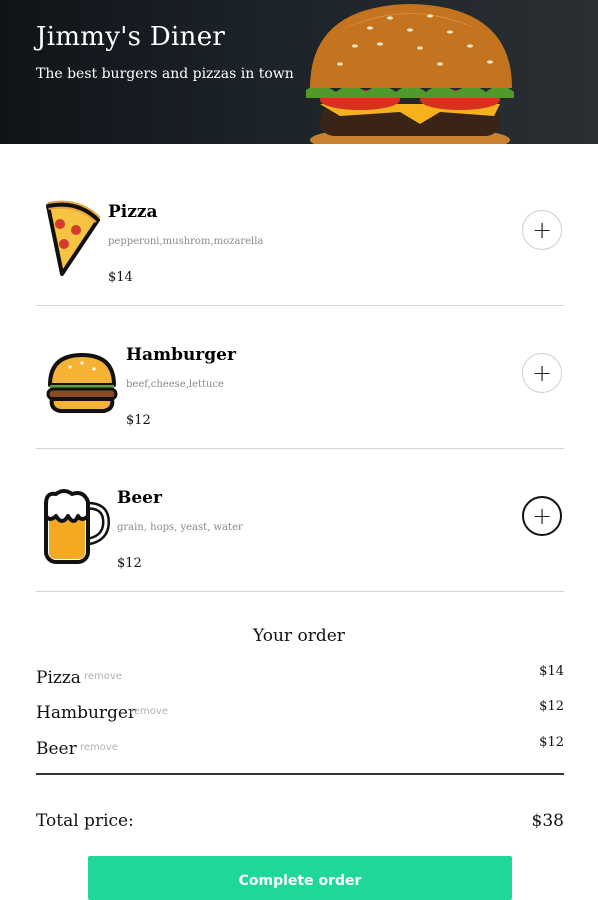 The image size is (598, 900). I want to click on menu-item-beer: Beer grain, hops, yeast, water $12 +, so click(300, 521).